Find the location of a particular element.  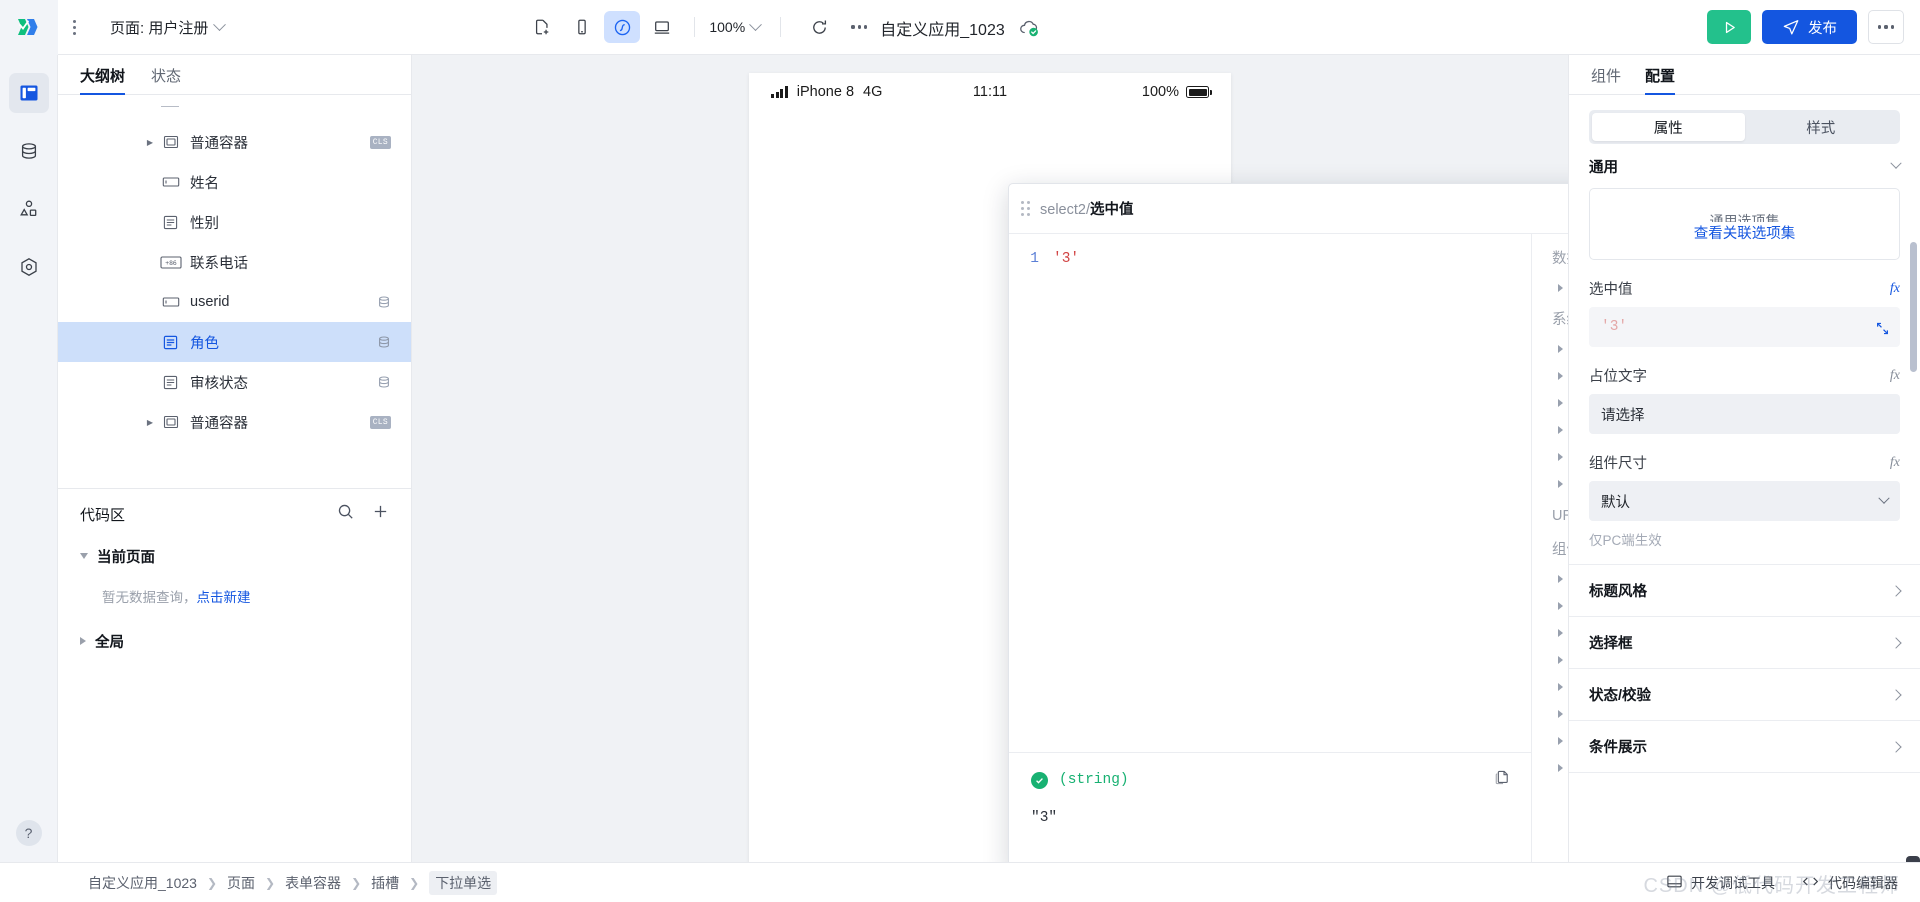

create-query-link: 点击新建 is located at coordinates (224, 597).